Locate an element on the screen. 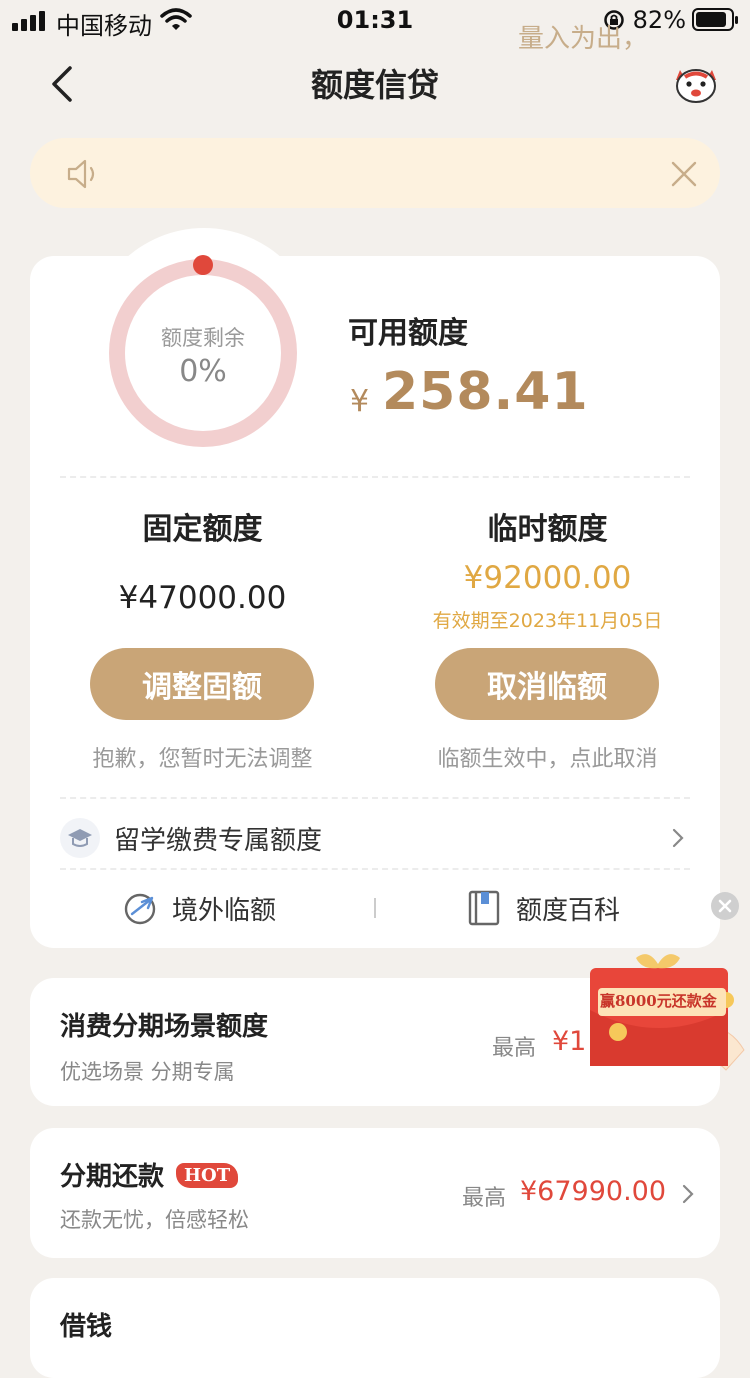 This screenshot has width=750, height=1378. list-item-title: 分期还款 HOT is located at coordinates (149, 1174).